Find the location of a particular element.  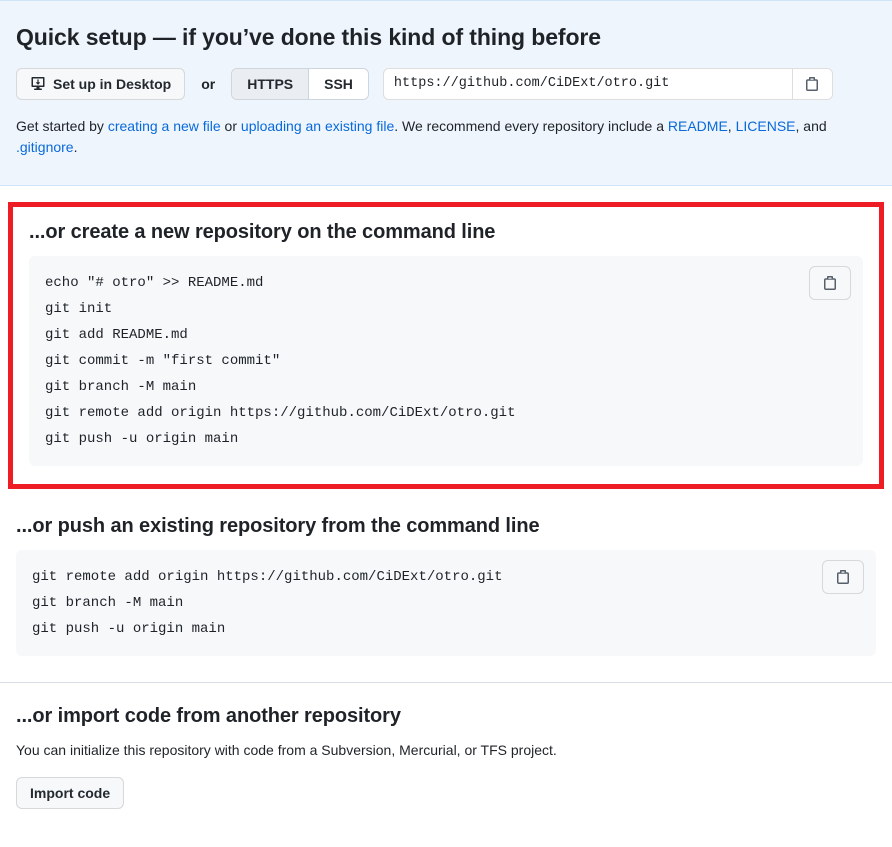

link-license: LICENSE is located at coordinates (766, 126).